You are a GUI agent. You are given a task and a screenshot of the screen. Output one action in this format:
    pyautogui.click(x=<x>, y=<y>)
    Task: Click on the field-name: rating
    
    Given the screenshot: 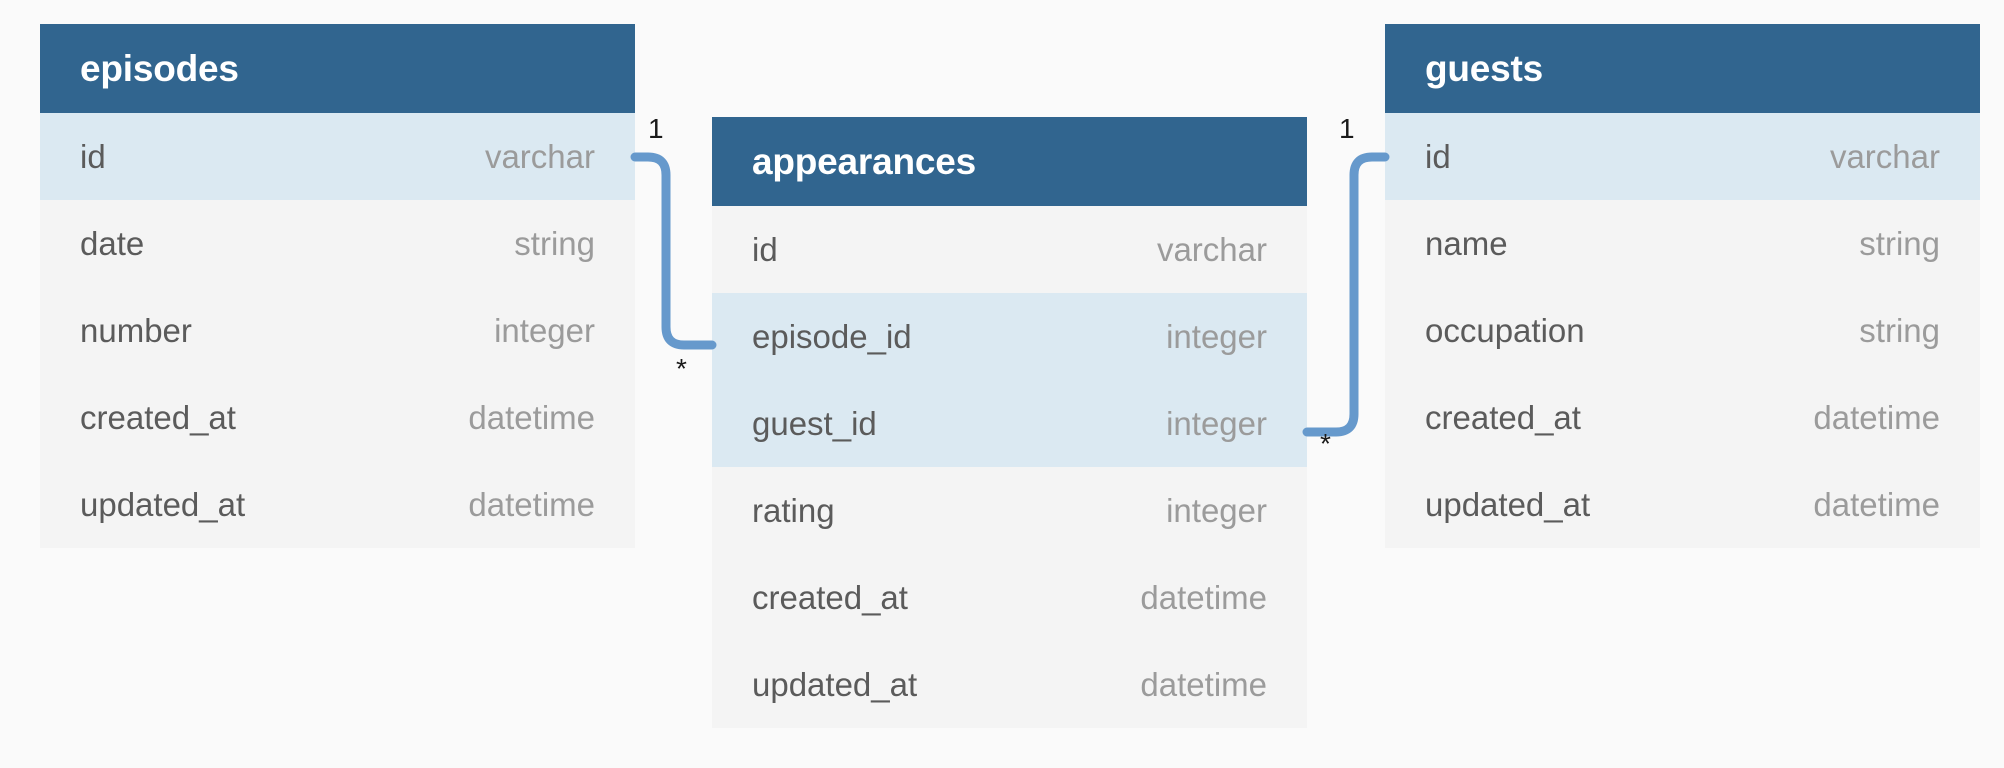 What is the action you would take?
    pyautogui.click(x=793, y=510)
    